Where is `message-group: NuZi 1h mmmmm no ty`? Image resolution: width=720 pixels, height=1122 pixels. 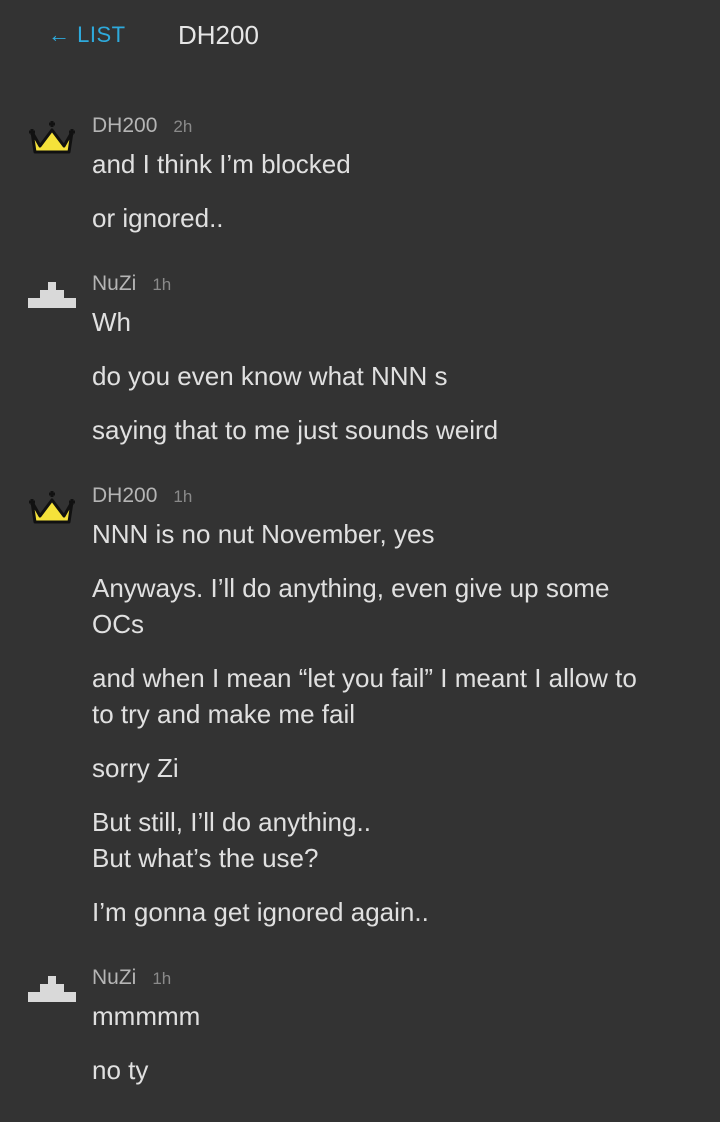
message-group: NuZi 1h mmmmm no ty is located at coordinates (360, 1026).